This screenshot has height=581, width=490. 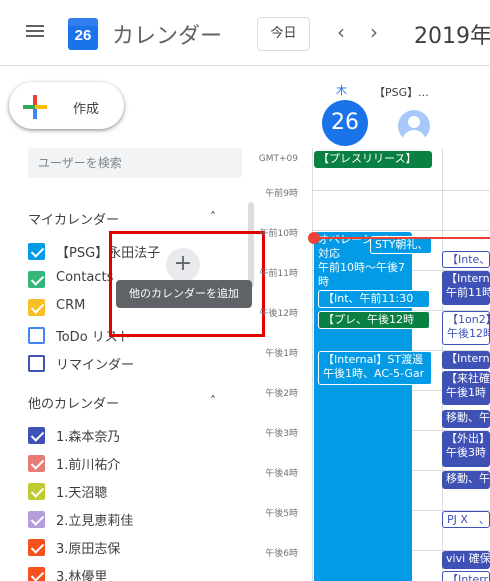 What do you see at coordinates (138, 519) in the screenshot?
I see `calendar-item-other: 2.立見恵莉佳` at bounding box center [138, 519].